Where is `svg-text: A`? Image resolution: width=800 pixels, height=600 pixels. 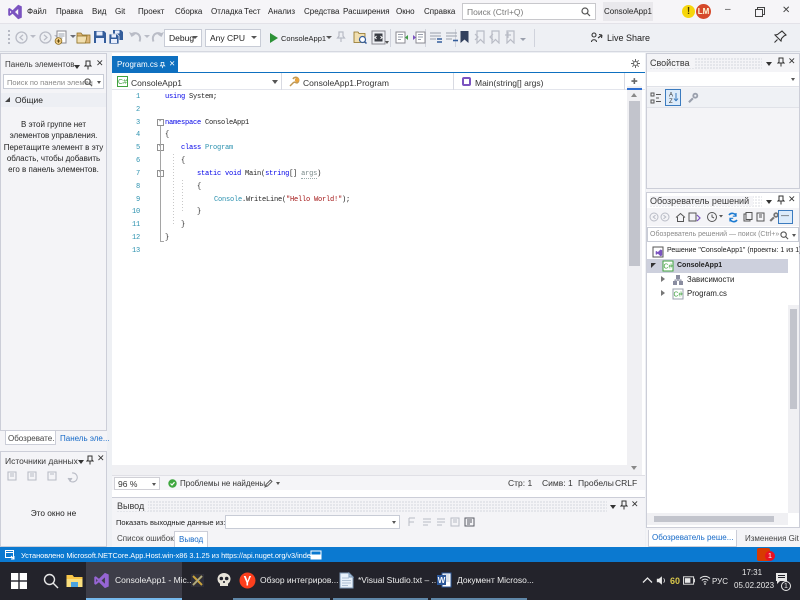
svg-text: A is located at coordinates (671, 96).